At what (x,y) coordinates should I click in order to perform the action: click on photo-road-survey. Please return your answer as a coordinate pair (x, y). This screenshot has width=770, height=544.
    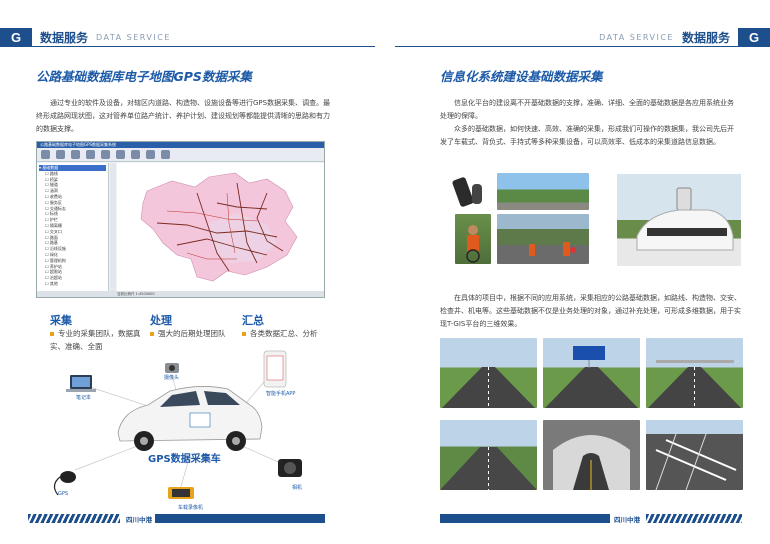
    Looking at the image, I should click on (543, 239).